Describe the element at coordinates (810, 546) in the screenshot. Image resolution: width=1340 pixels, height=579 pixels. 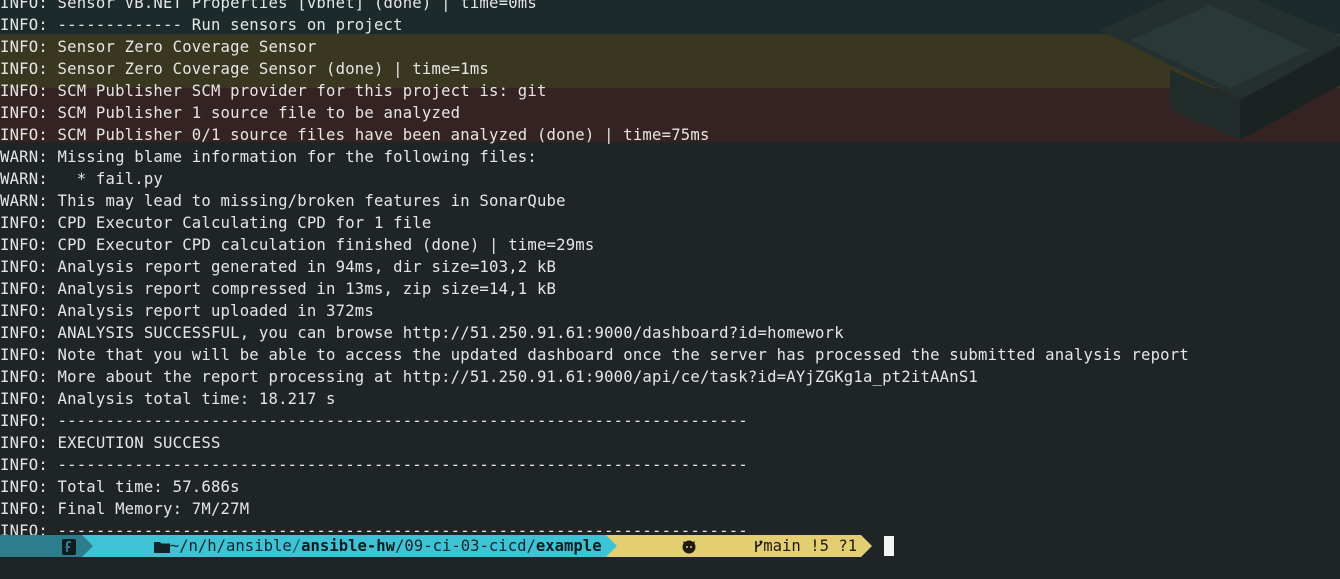
I see `git-status: main !5 ?1` at that location.